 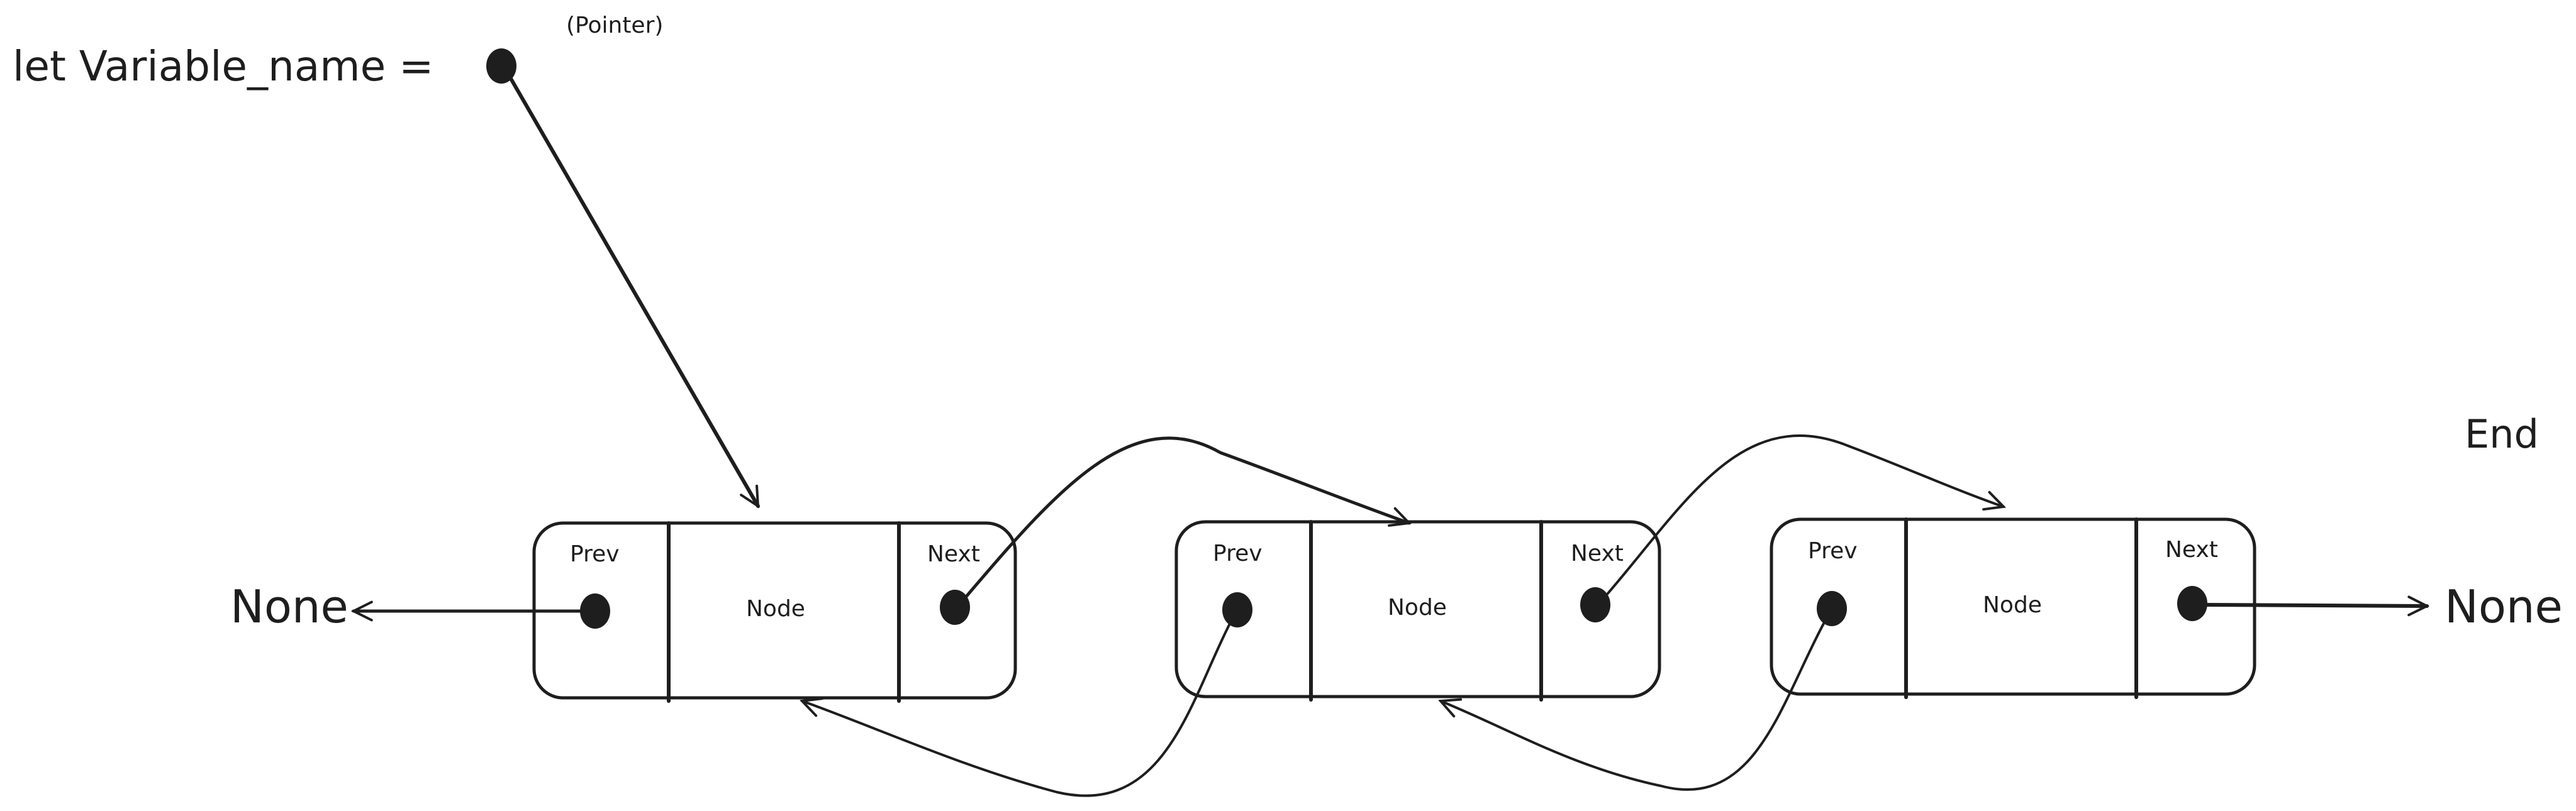 What do you see at coordinates (1832, 608) in the screenshot?
I see `node-3-prev-pointer-dot` at bounding box center [1832, 608].